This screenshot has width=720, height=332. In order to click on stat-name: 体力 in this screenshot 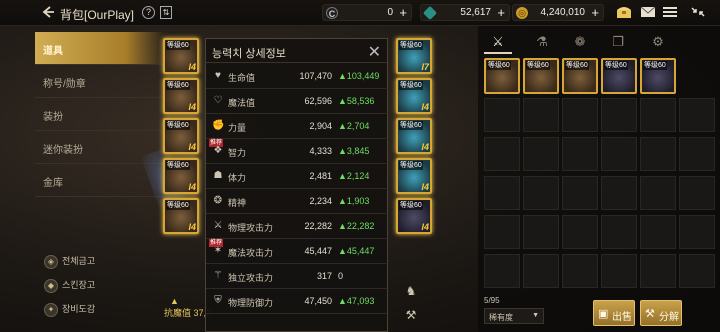, I will do `click(237, 178)`.